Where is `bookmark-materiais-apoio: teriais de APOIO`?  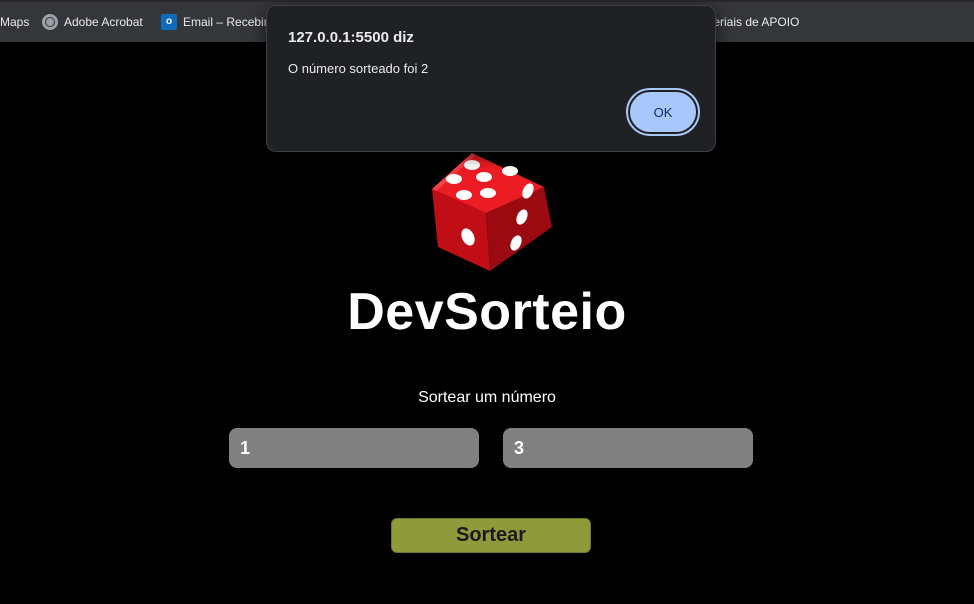
bookmark-materiais-apoio: teriais de APOIO is located at coordinates (754, 22).